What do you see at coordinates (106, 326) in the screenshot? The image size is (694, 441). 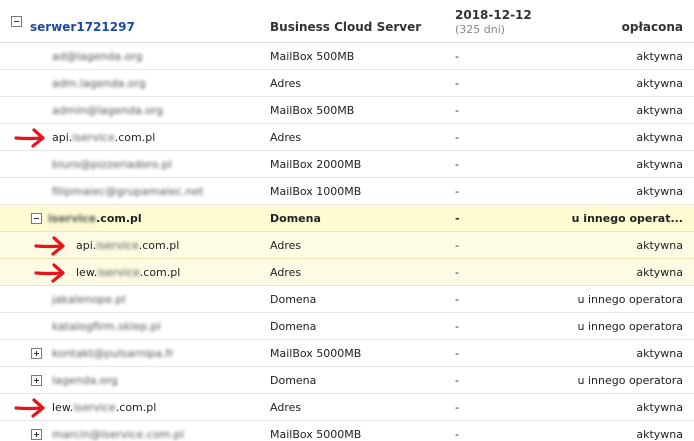 I see `account-name: katalogfirm.sklep.pl` at bounding box center [106, 326].